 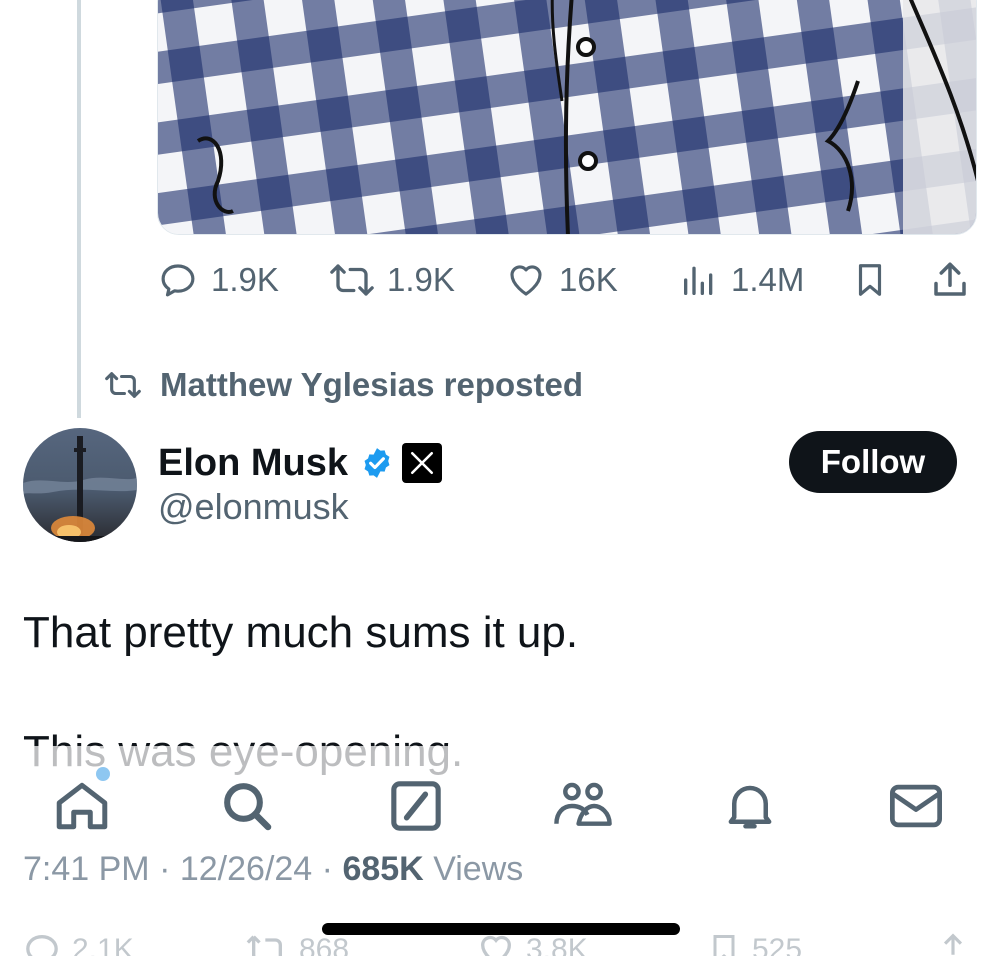 I want to click on nav-home, so click(x=82, y=806).